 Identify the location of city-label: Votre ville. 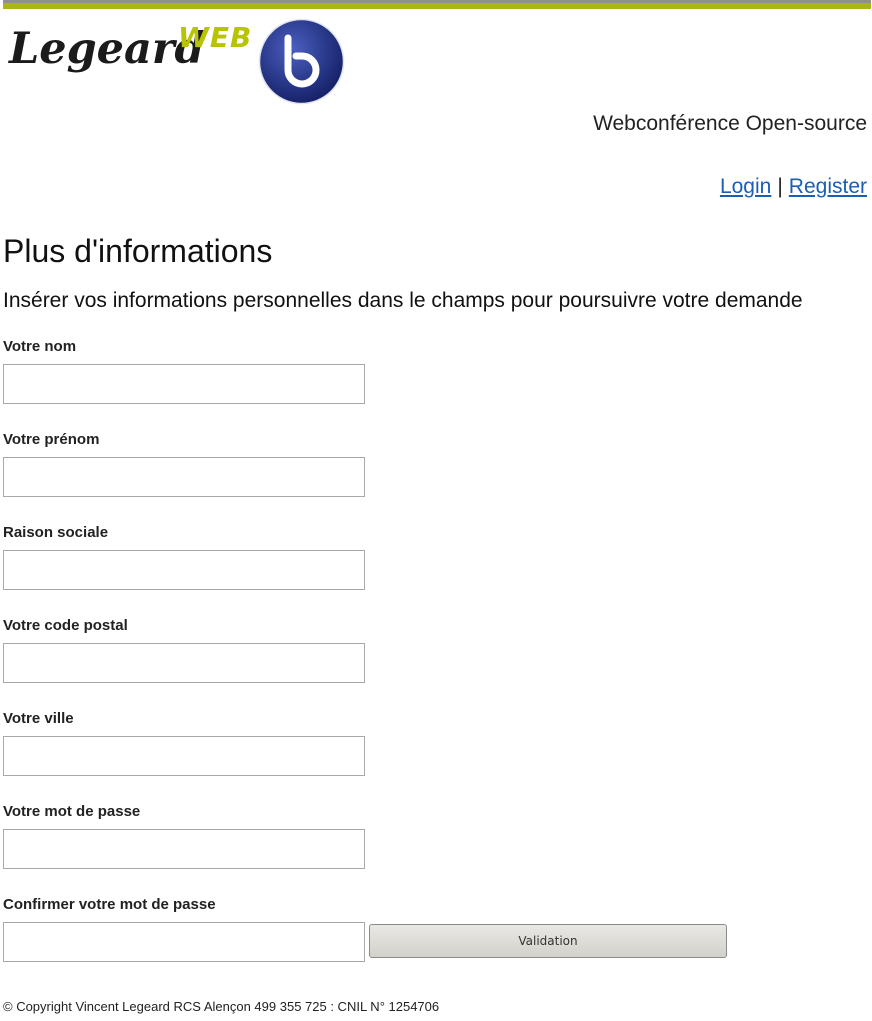
(38, 718).